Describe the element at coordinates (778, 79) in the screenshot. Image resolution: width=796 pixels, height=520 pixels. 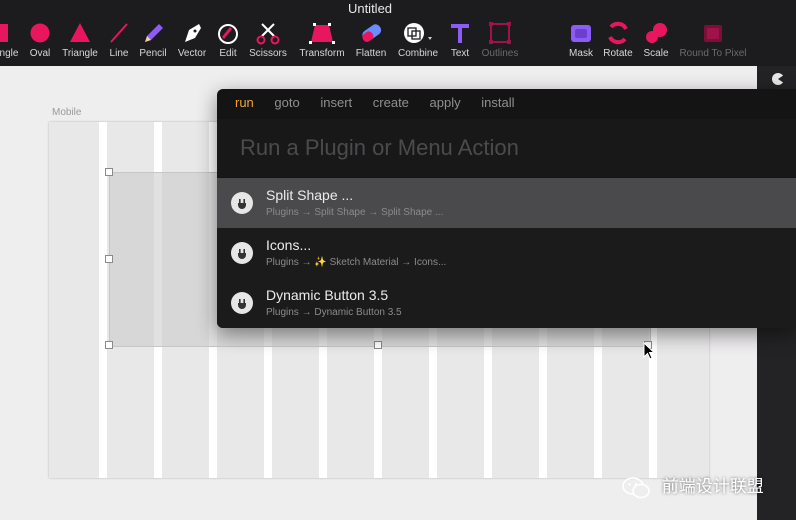
I see `runner-logo-icon` at that location.